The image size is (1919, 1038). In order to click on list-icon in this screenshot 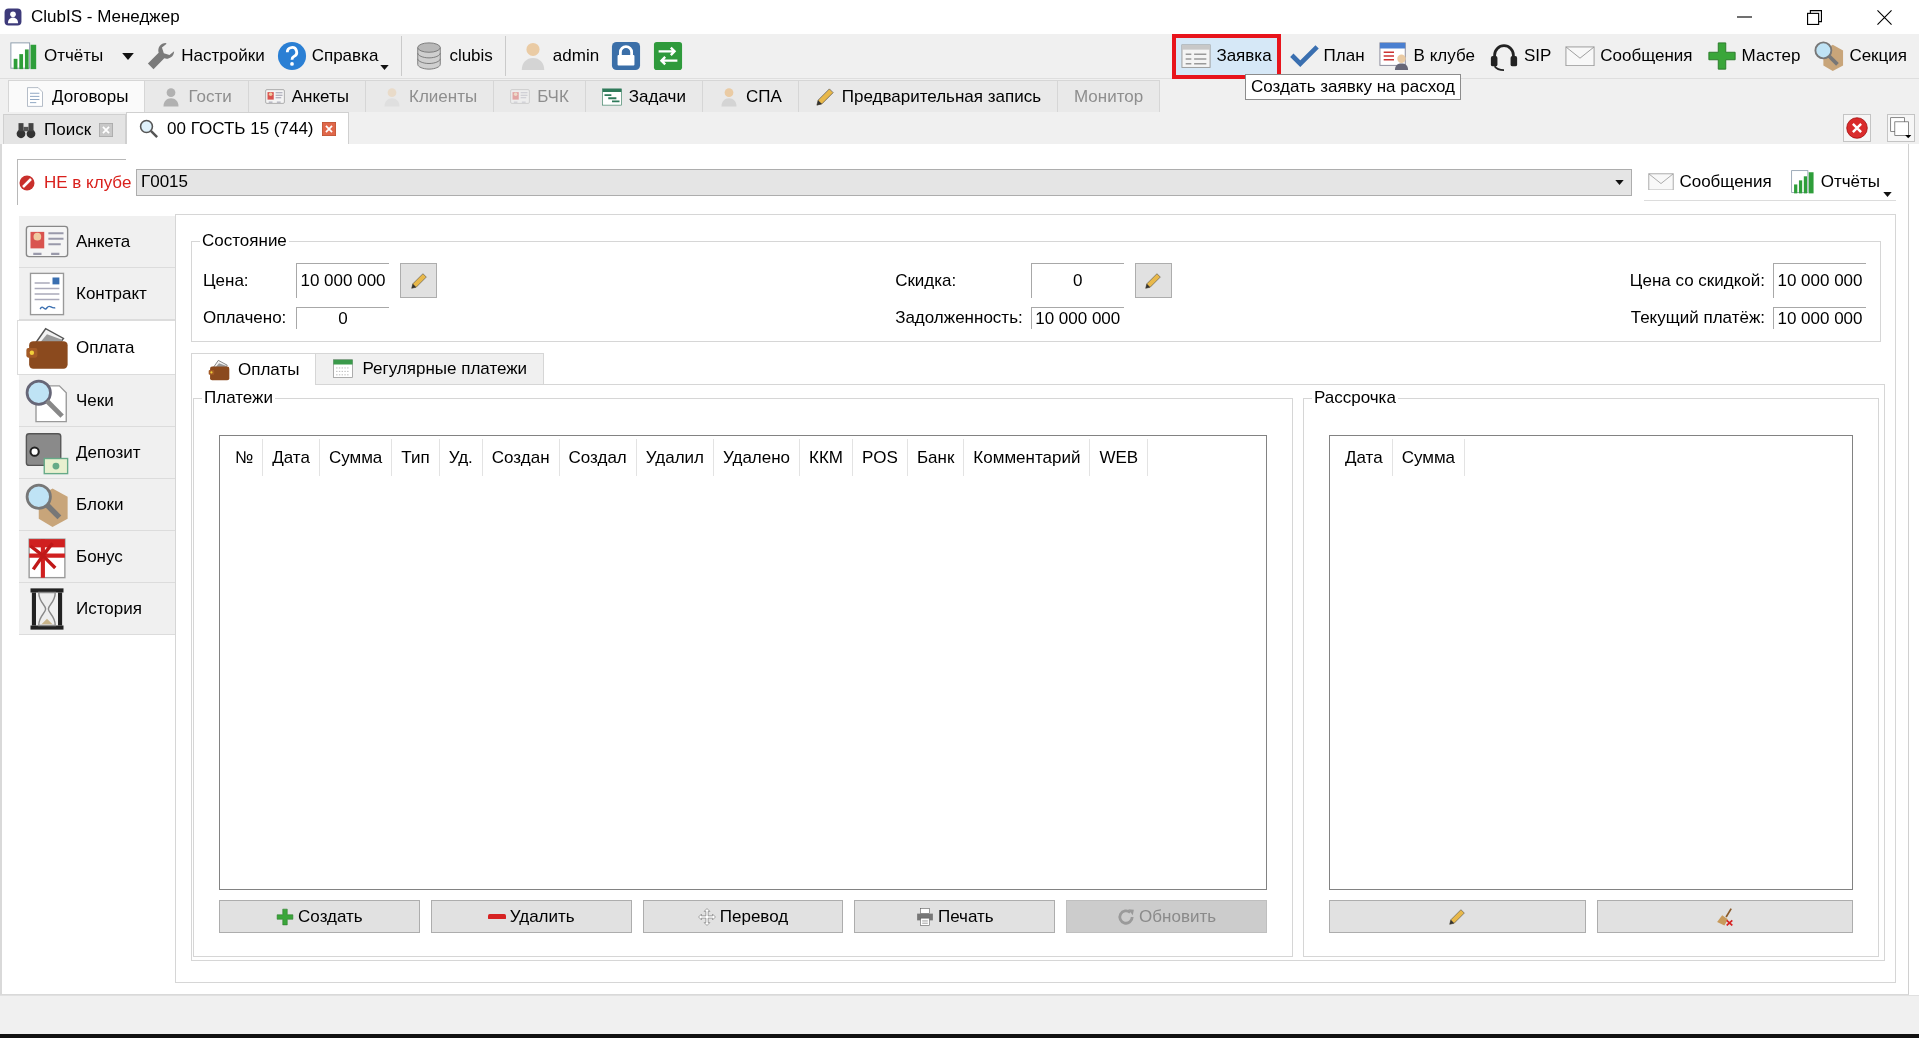, I will do `click(1196, 56)`.